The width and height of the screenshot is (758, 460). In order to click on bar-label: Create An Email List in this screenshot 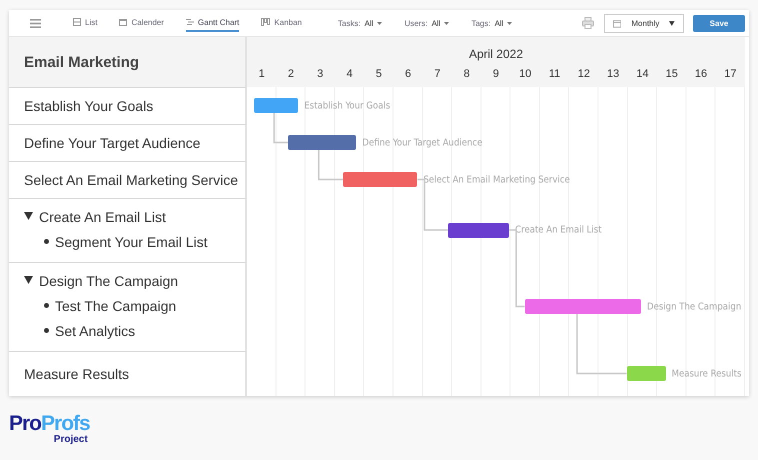, I will do `click(558, 230)`.